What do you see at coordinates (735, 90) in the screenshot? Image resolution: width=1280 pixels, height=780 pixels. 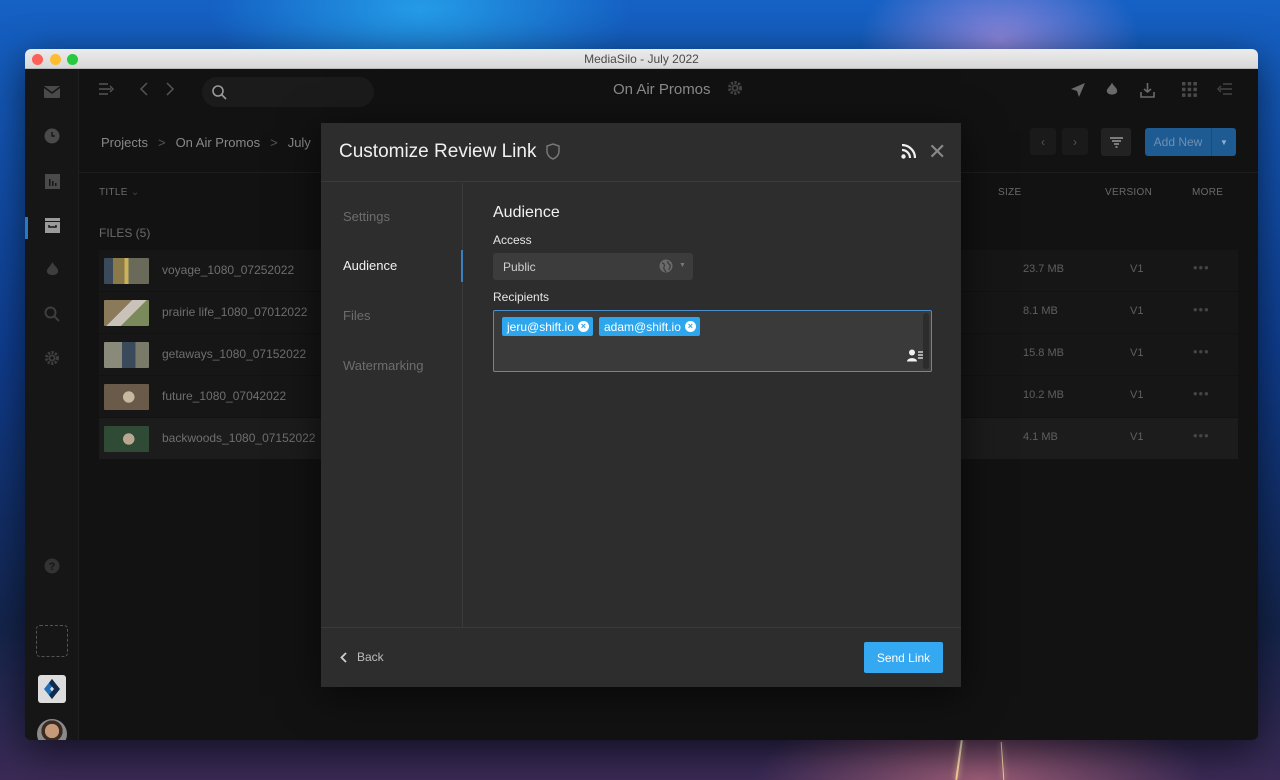 I see `project-settings-icon` at bounding box center [735, 90].